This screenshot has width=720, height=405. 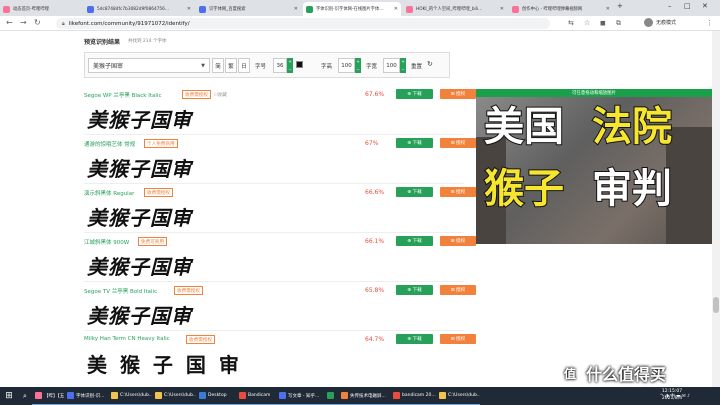 I want to click on reset-button: 重置, so click(x=416, y=66).